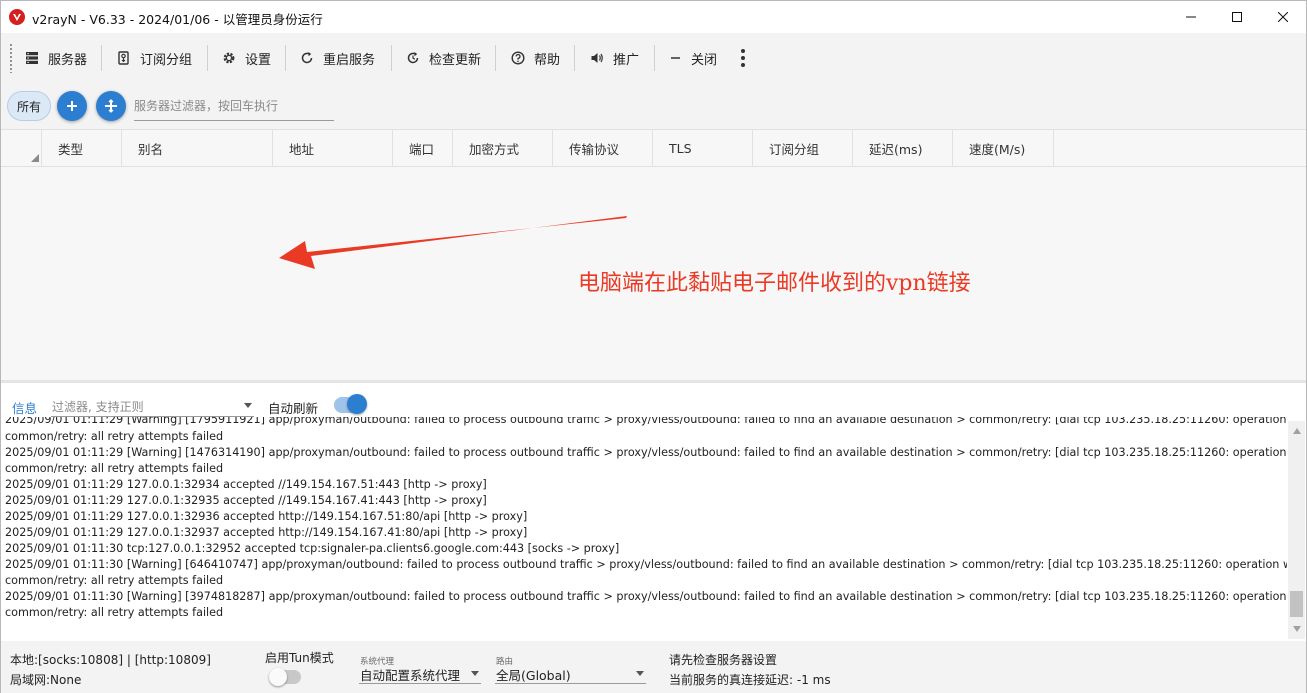  Describe the element at coordinates (413, 58) in the screenshot. I see `update-icon` at that location.